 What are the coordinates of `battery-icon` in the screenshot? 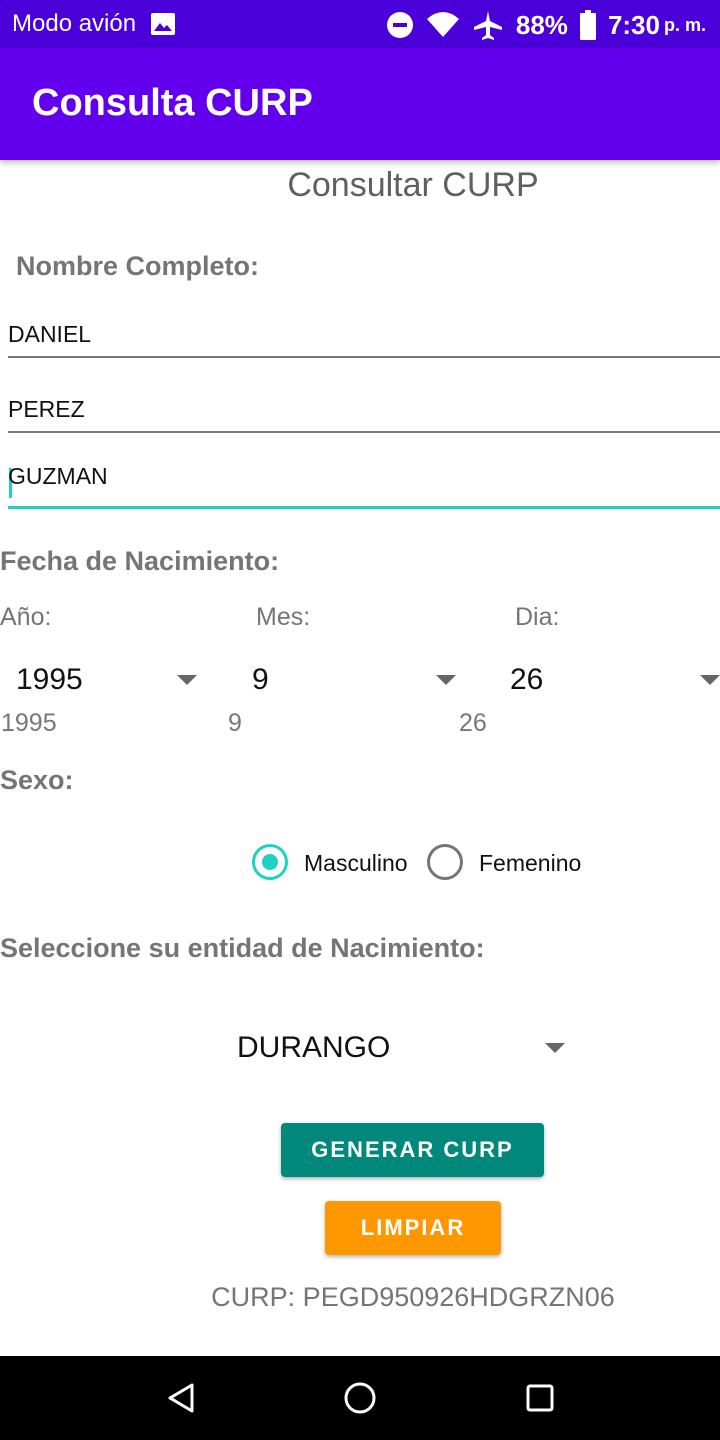 It's located at (587, 25).